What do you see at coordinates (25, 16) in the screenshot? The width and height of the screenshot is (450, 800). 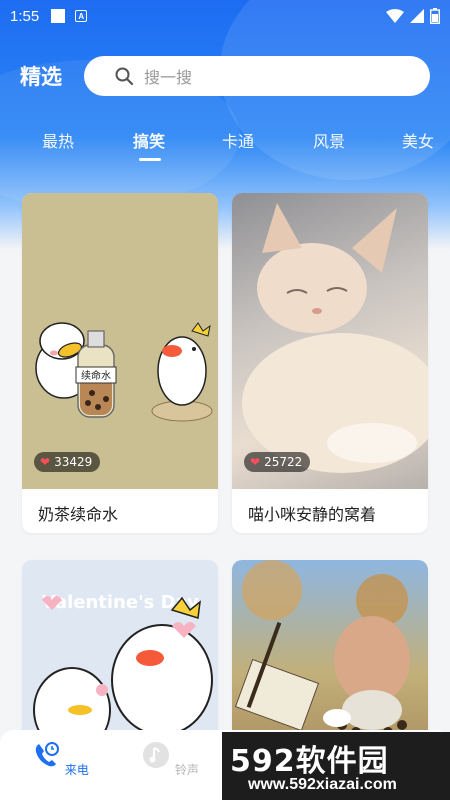 I see `status-time: 1:55` at bounding box center [25, 16].